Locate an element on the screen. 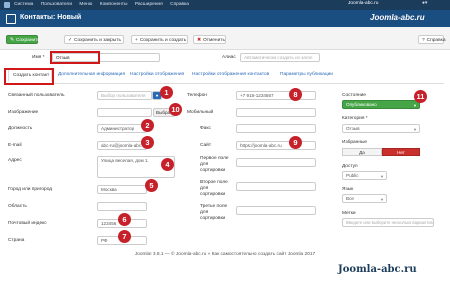 The height and width of the screenshot is (283, 450). email-input: abc-ru@joomla-abc.ru is located at coordinates (122, 145).